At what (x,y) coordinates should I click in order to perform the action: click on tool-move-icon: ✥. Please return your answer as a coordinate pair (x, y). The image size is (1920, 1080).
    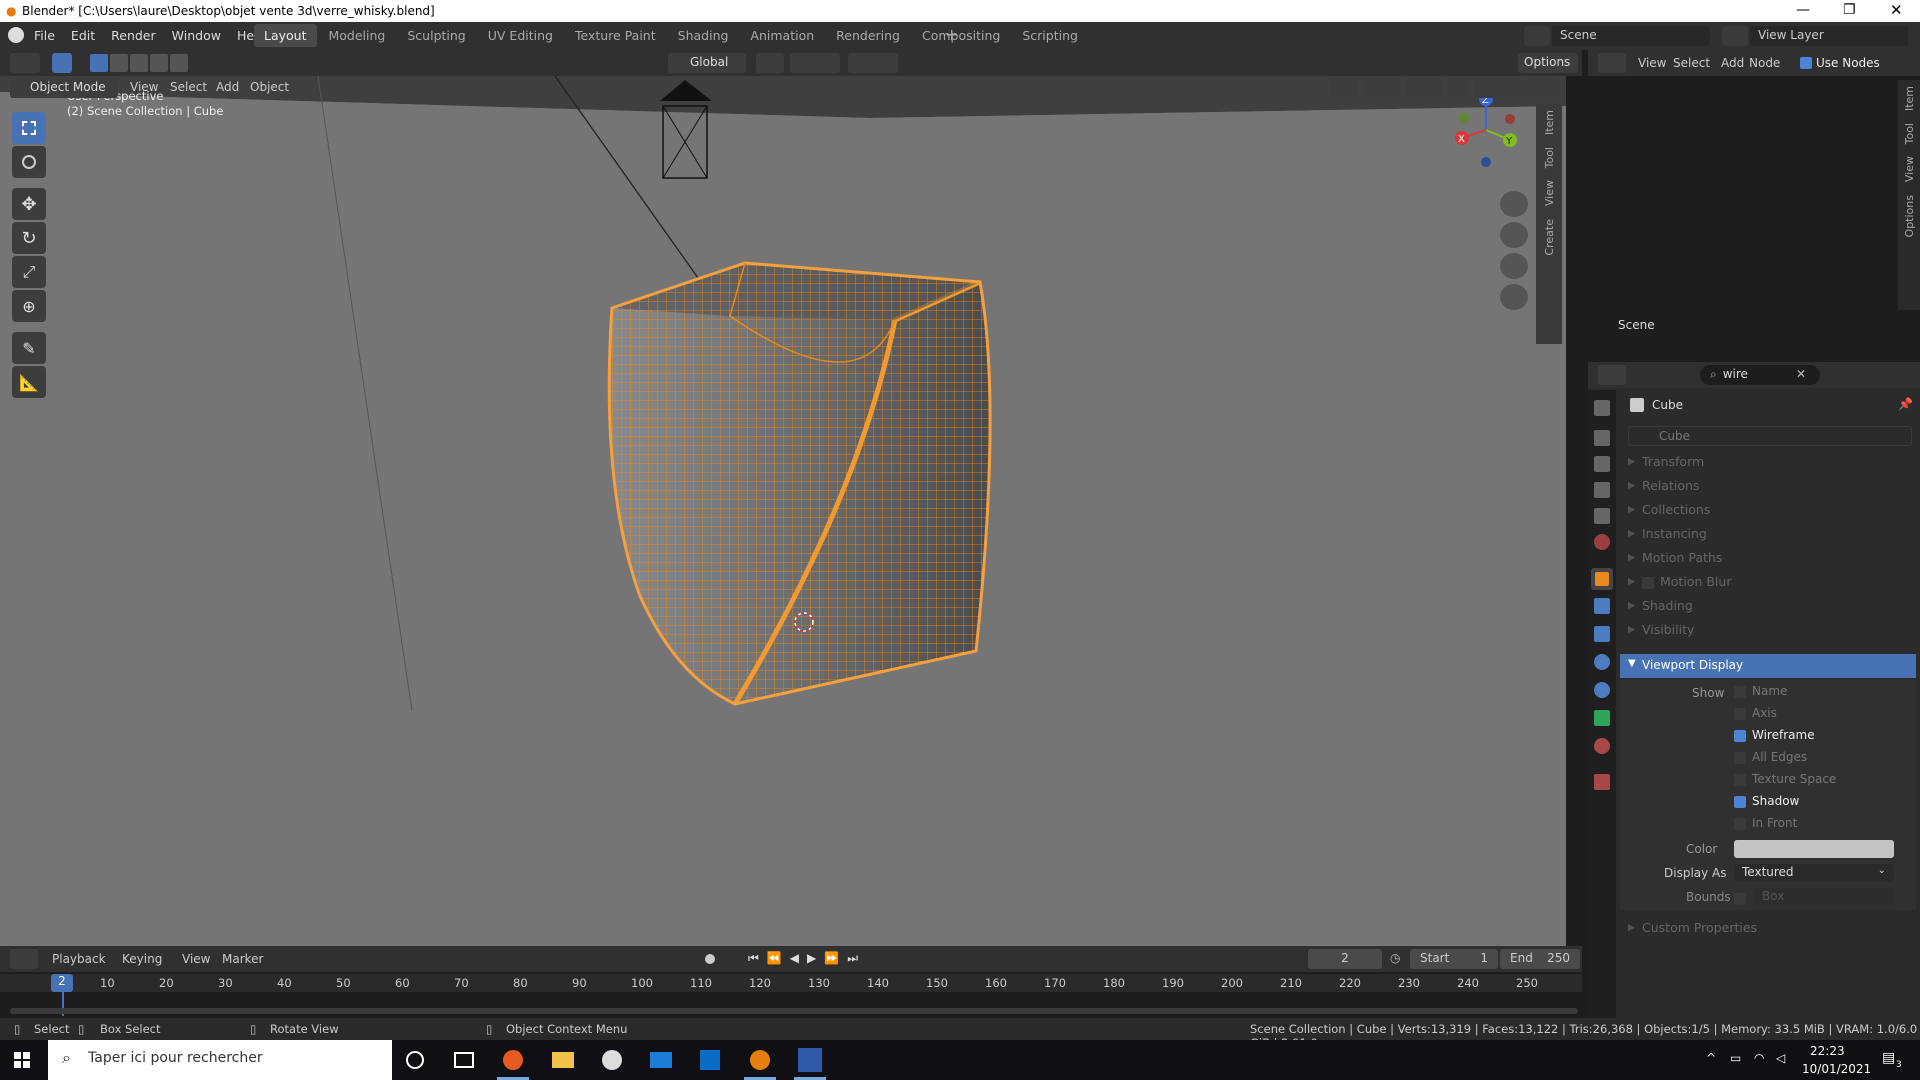
    Looking at the image, I should click on (29, 204).